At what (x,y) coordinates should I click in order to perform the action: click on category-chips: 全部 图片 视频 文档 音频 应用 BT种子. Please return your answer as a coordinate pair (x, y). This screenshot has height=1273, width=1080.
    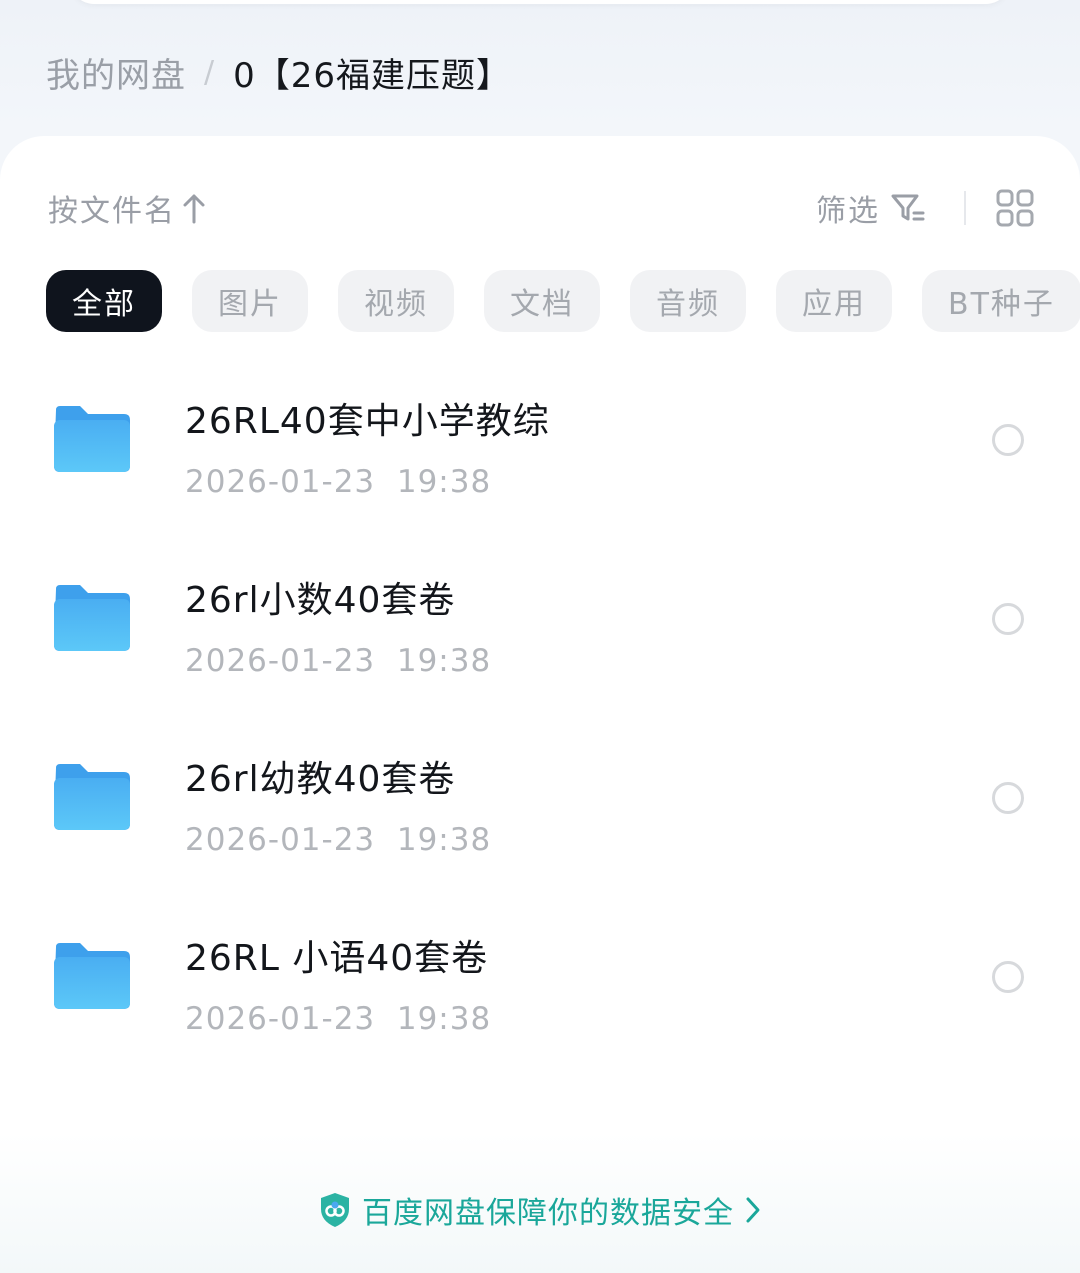
    Looking at the image, I should click on (563, 301).